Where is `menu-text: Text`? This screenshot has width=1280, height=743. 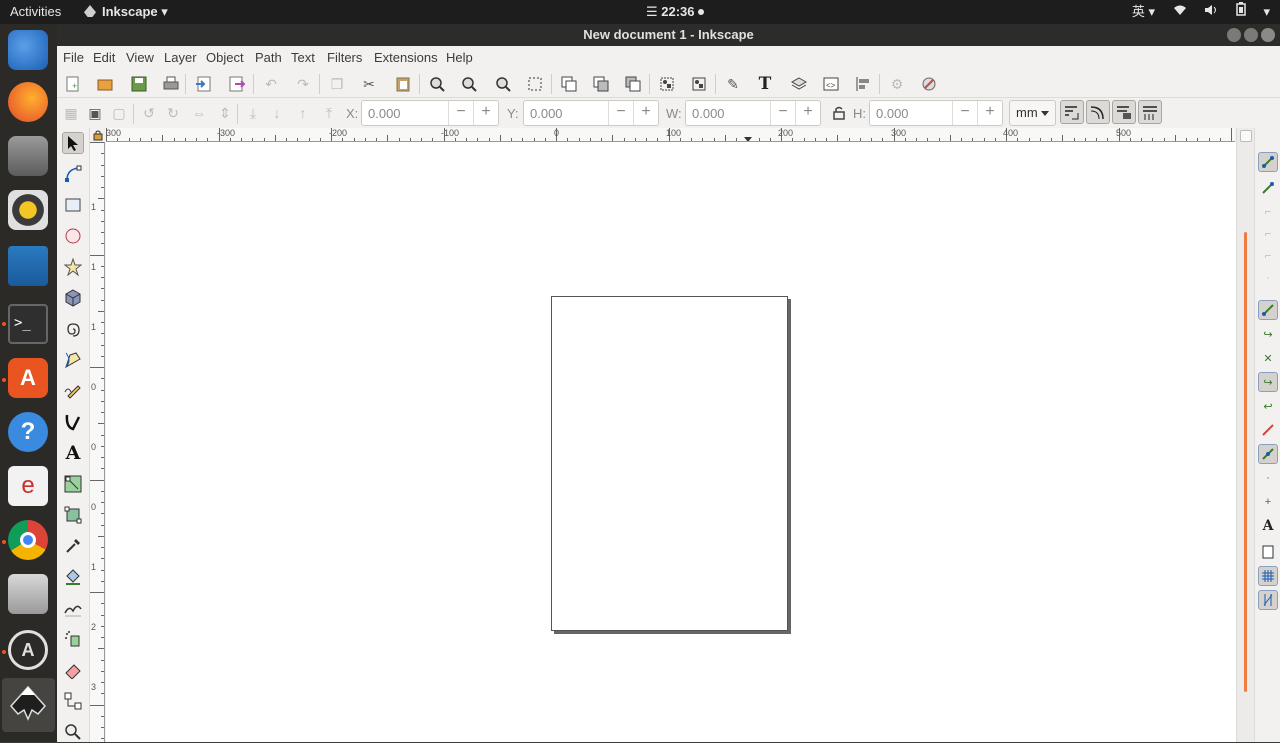
menu-text: Text is located at coordinates (303, 57).